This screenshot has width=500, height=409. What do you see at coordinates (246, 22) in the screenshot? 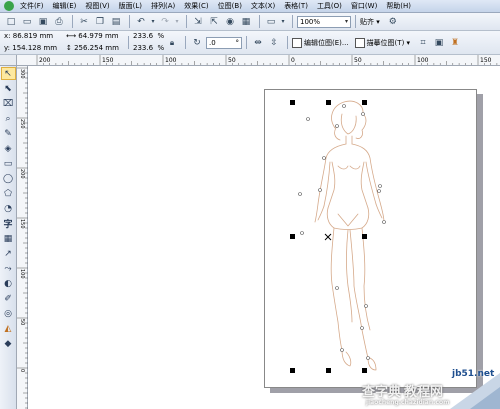
I see `corel-online-icon: ▦` at bounding box center [246, 22].